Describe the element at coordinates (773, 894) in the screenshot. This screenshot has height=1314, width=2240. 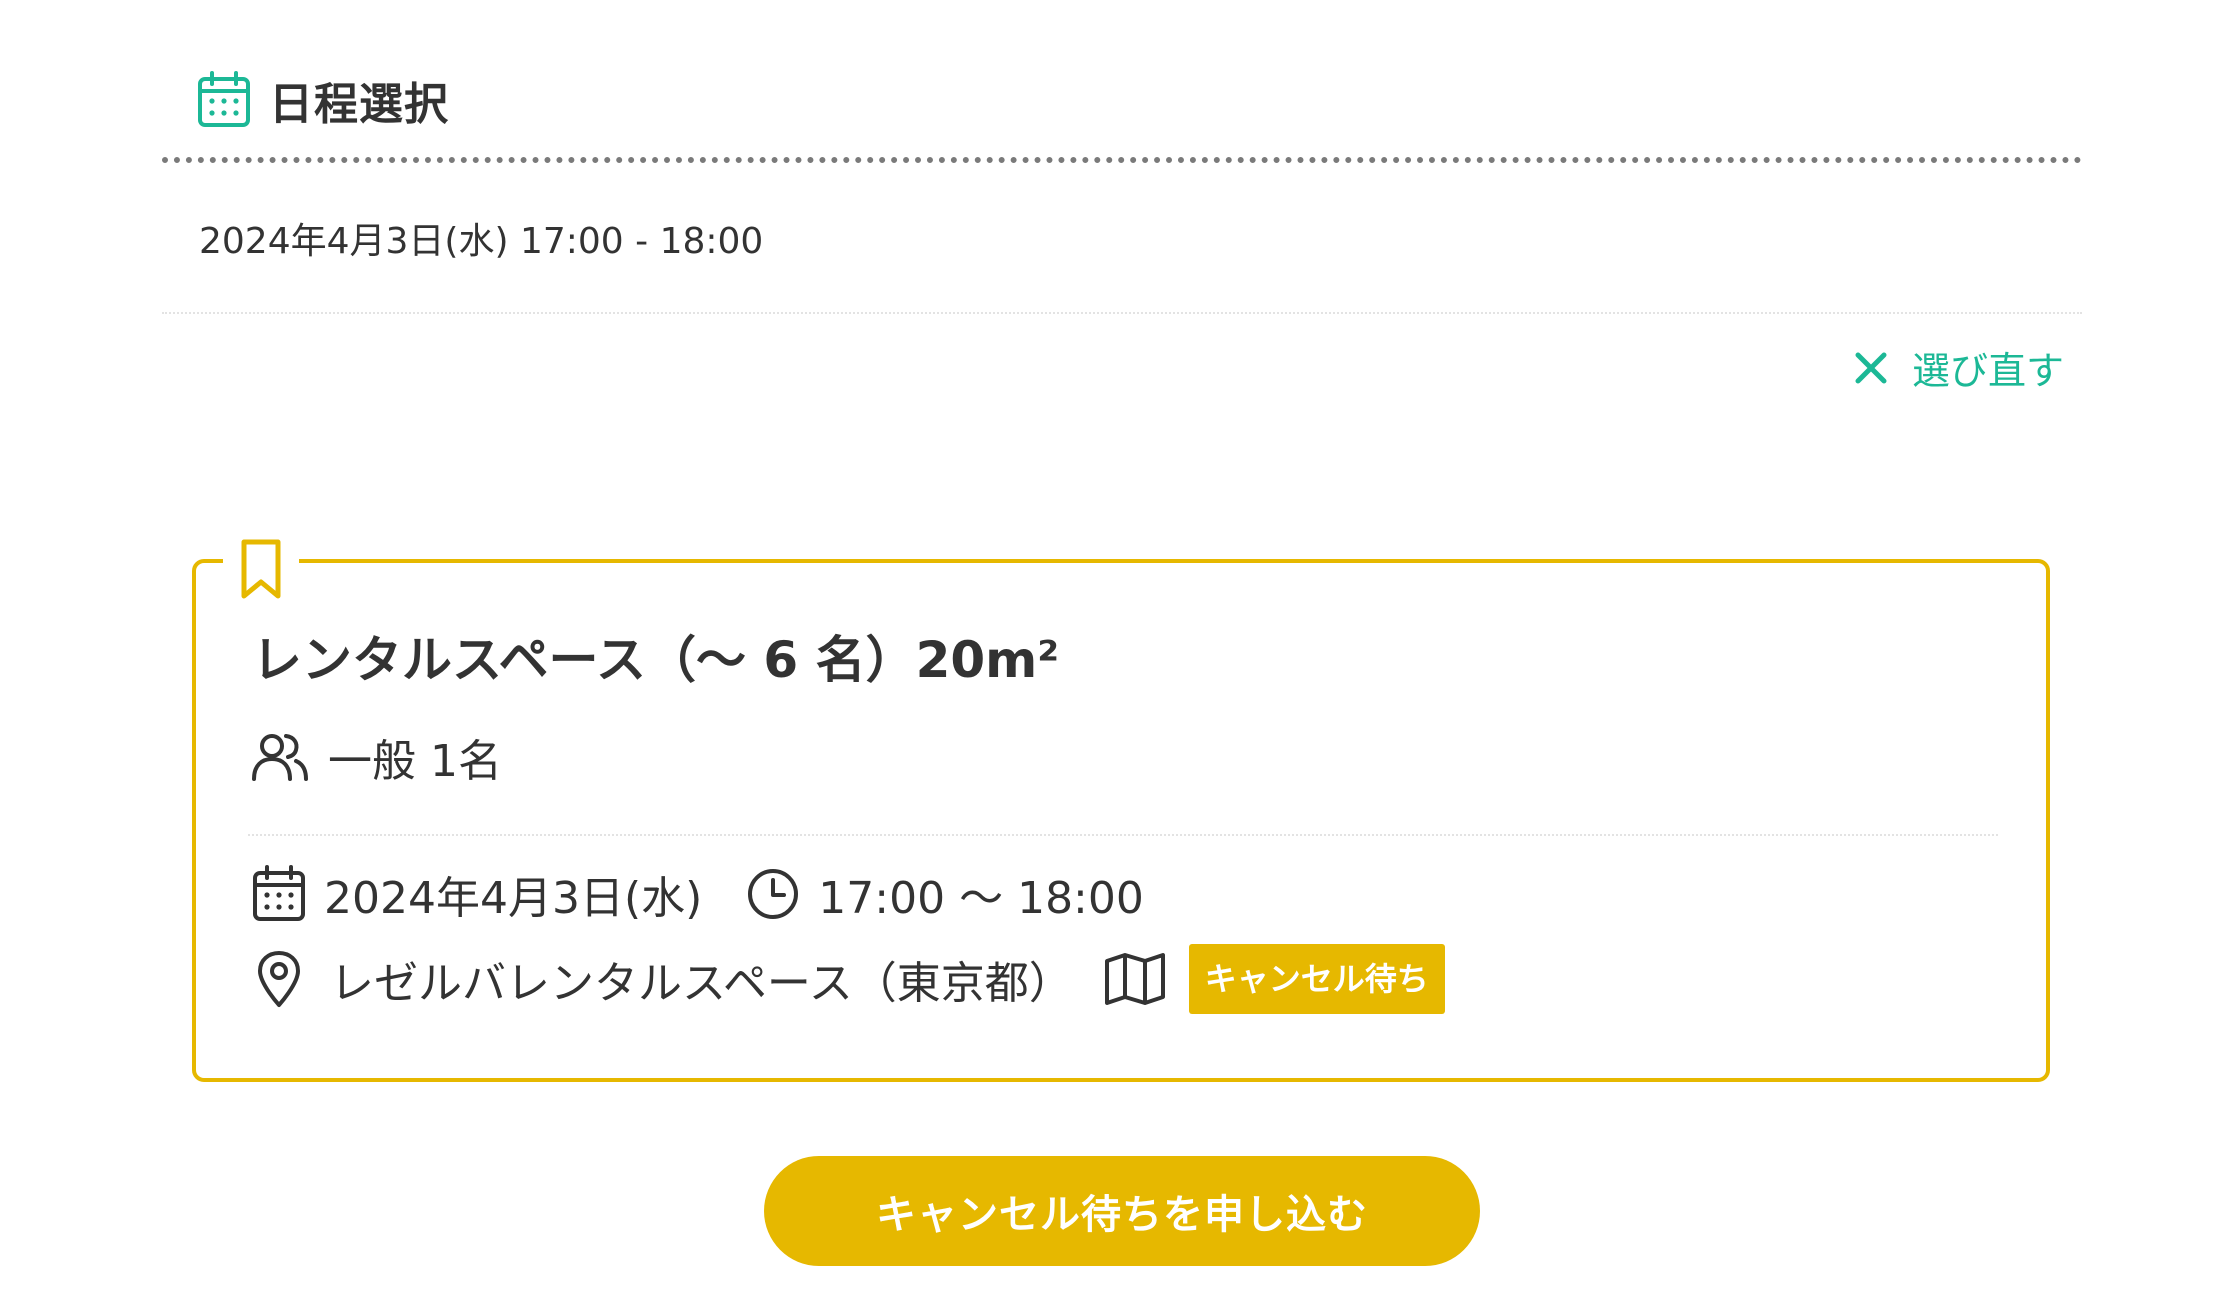
I see `clock-icon` at that location.